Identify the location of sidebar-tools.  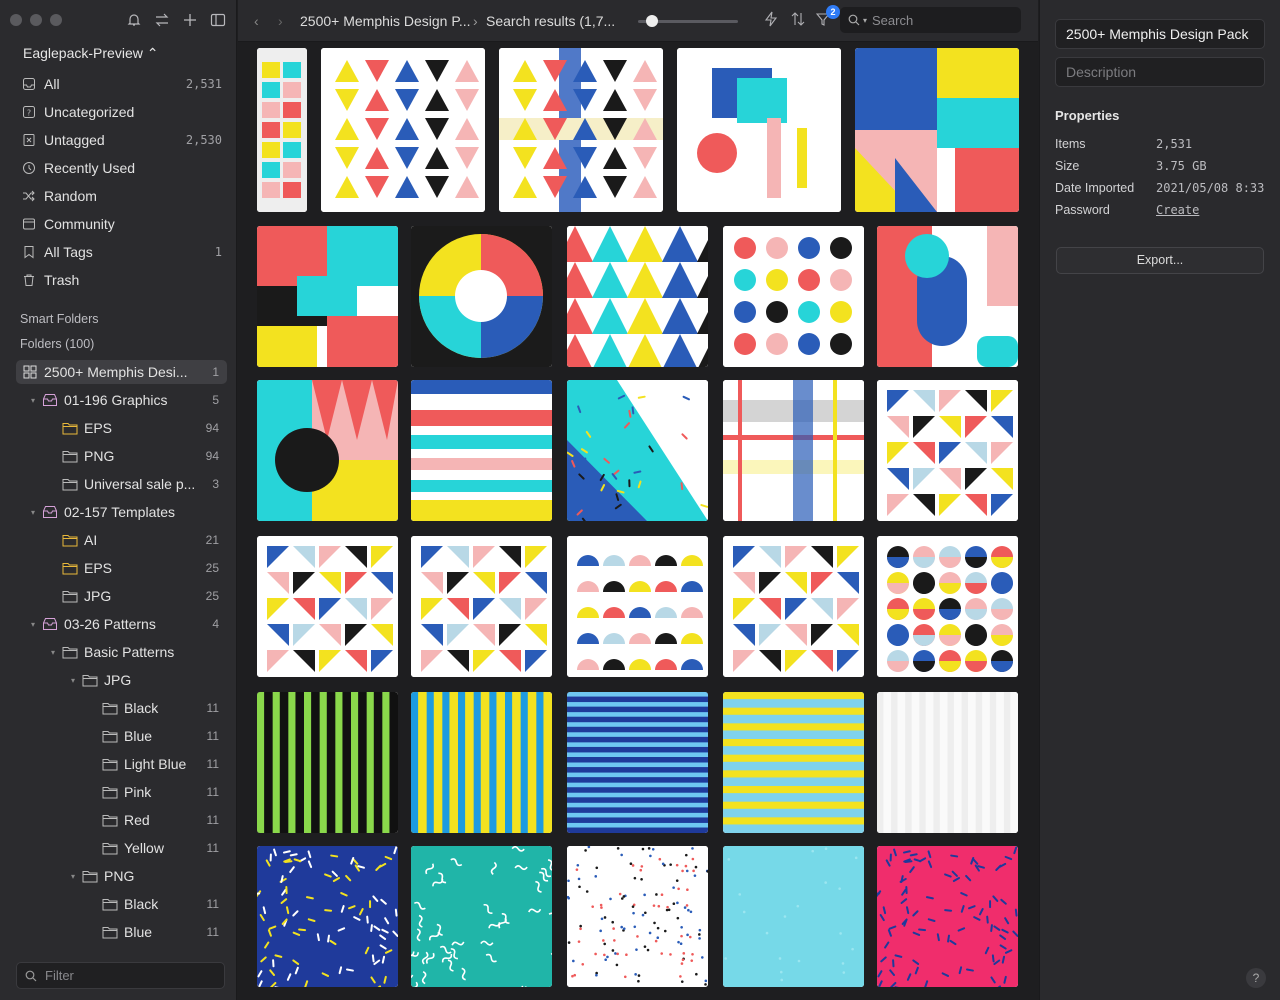
(176, 20).